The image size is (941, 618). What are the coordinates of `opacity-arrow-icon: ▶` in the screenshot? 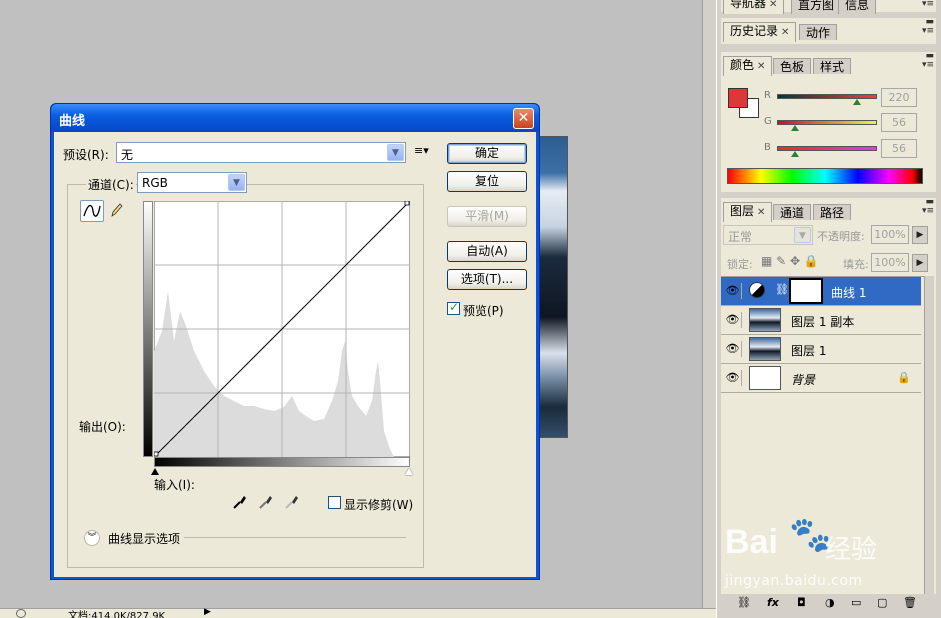 It's located at (920, 235).